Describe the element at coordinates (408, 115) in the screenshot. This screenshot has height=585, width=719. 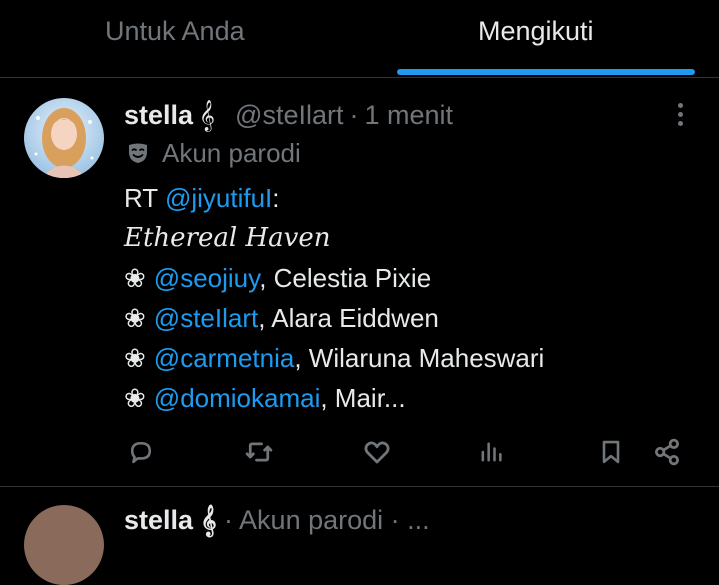
I see `timestamp: 1 menit` at that location.